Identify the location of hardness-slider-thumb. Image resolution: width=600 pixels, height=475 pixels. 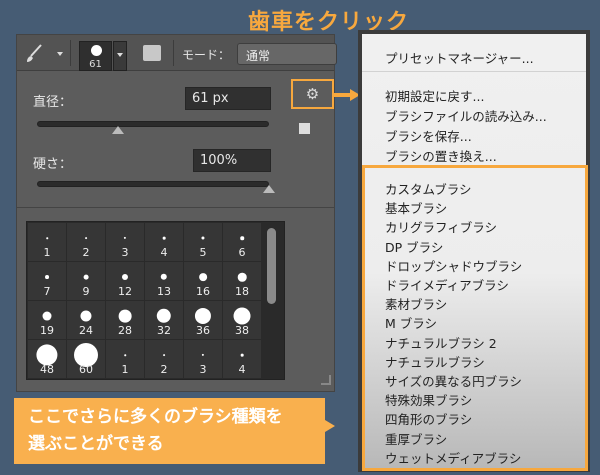
(269, 189).